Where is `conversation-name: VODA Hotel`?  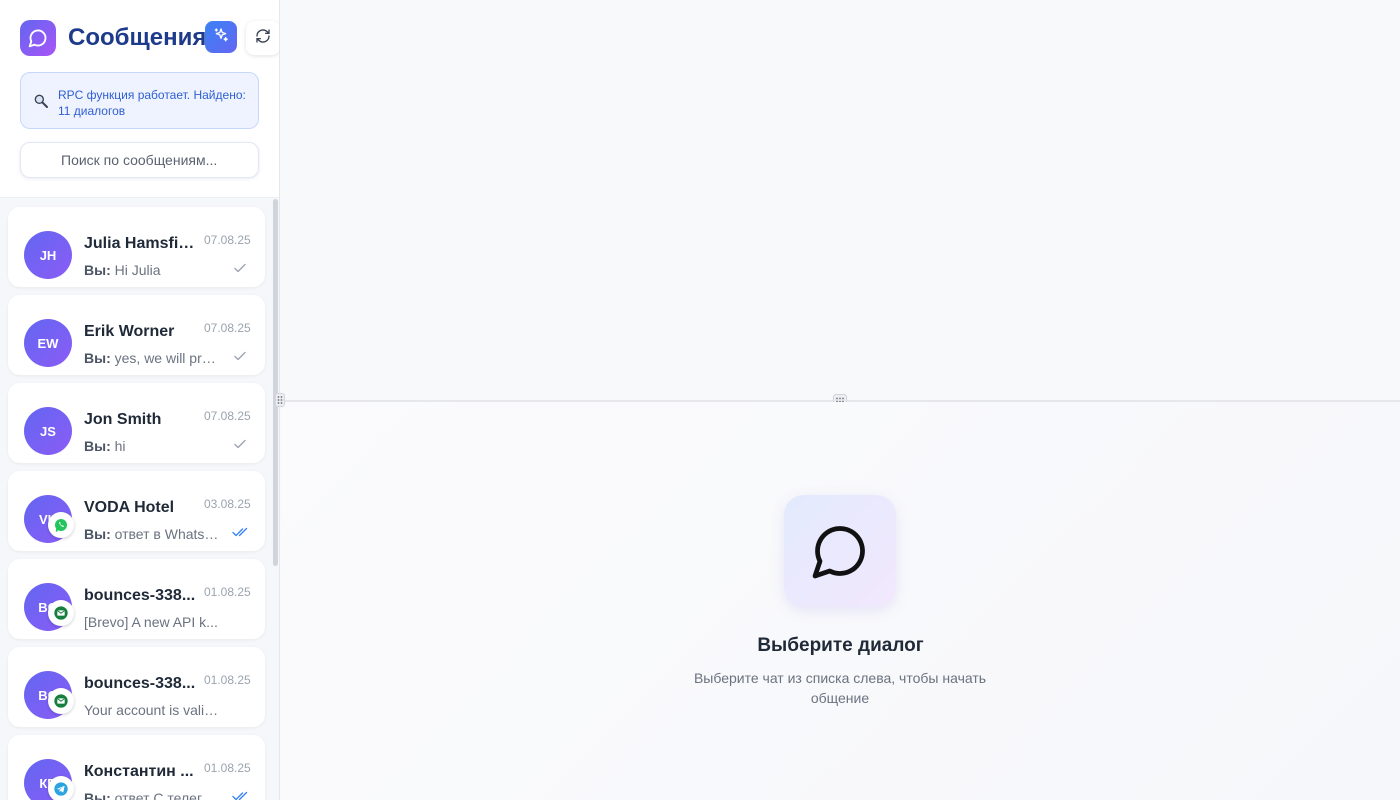 conversation-name: VODA Hotel is located at coordinates (129, 507).